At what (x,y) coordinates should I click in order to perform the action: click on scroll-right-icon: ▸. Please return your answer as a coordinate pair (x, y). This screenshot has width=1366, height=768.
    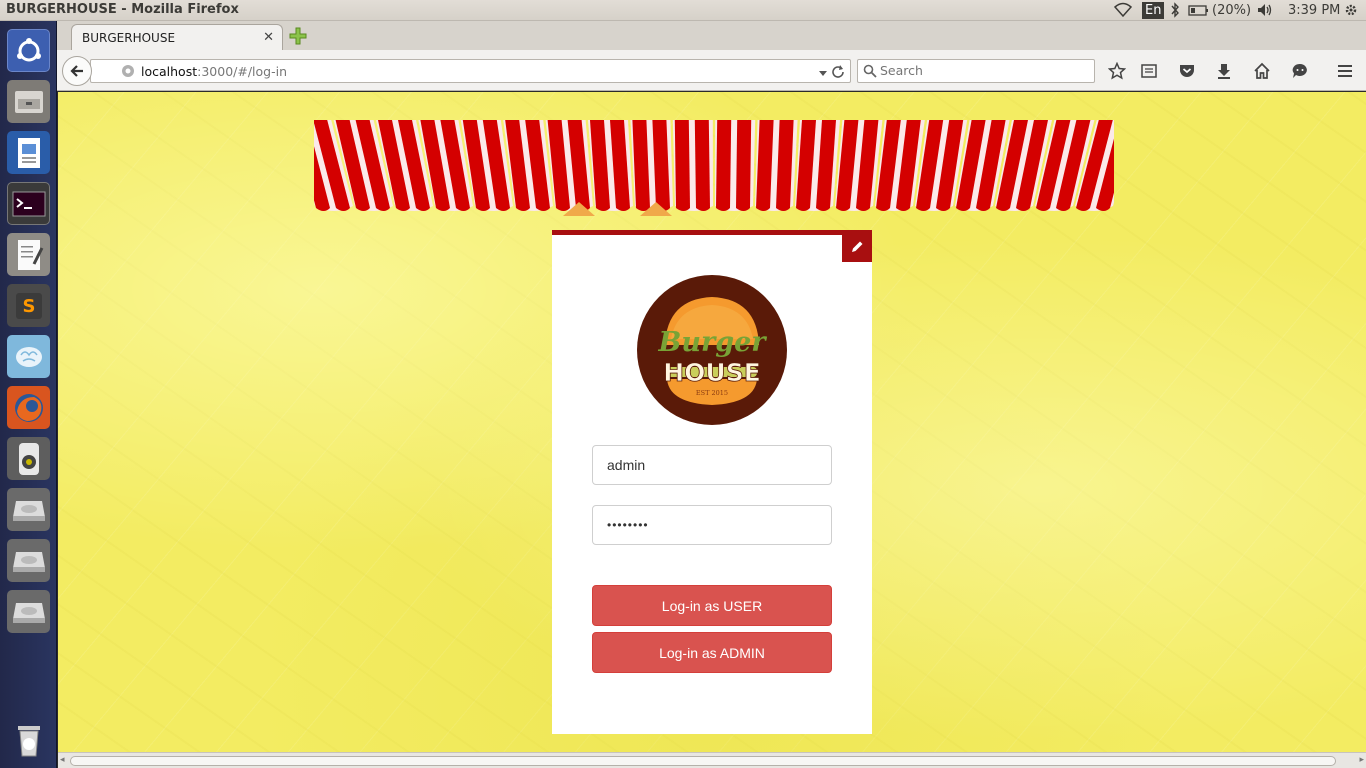
    Looking at the image, I should click on (1361, 760).